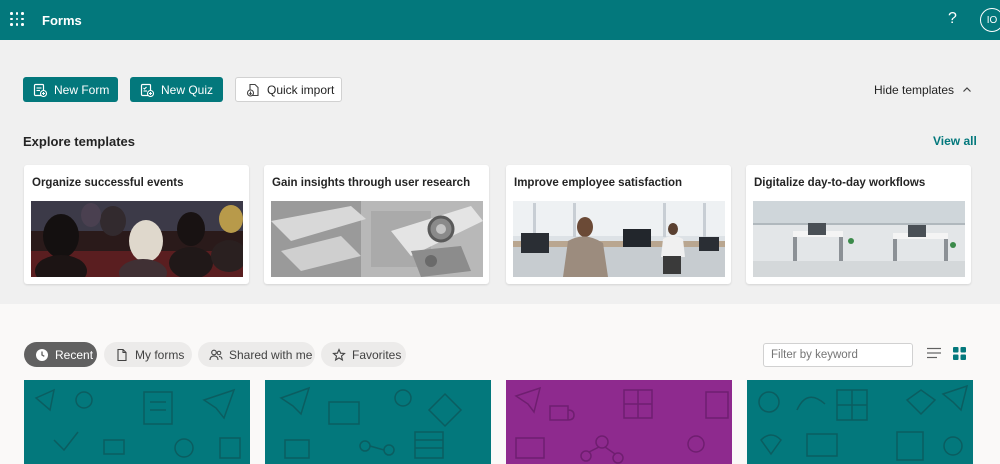 The height and width of the screenshot is (464, 1000). Describe the element at coordinates (82, 89) in the screenshot. I see `new-form-label: New Form` at that location.